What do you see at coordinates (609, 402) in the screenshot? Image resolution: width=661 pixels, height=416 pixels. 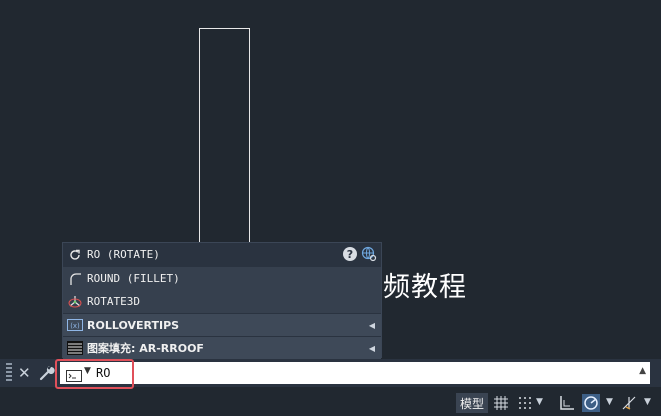 I see `polar-dropdown-icon: ▼` at bounding box center [609, 402].